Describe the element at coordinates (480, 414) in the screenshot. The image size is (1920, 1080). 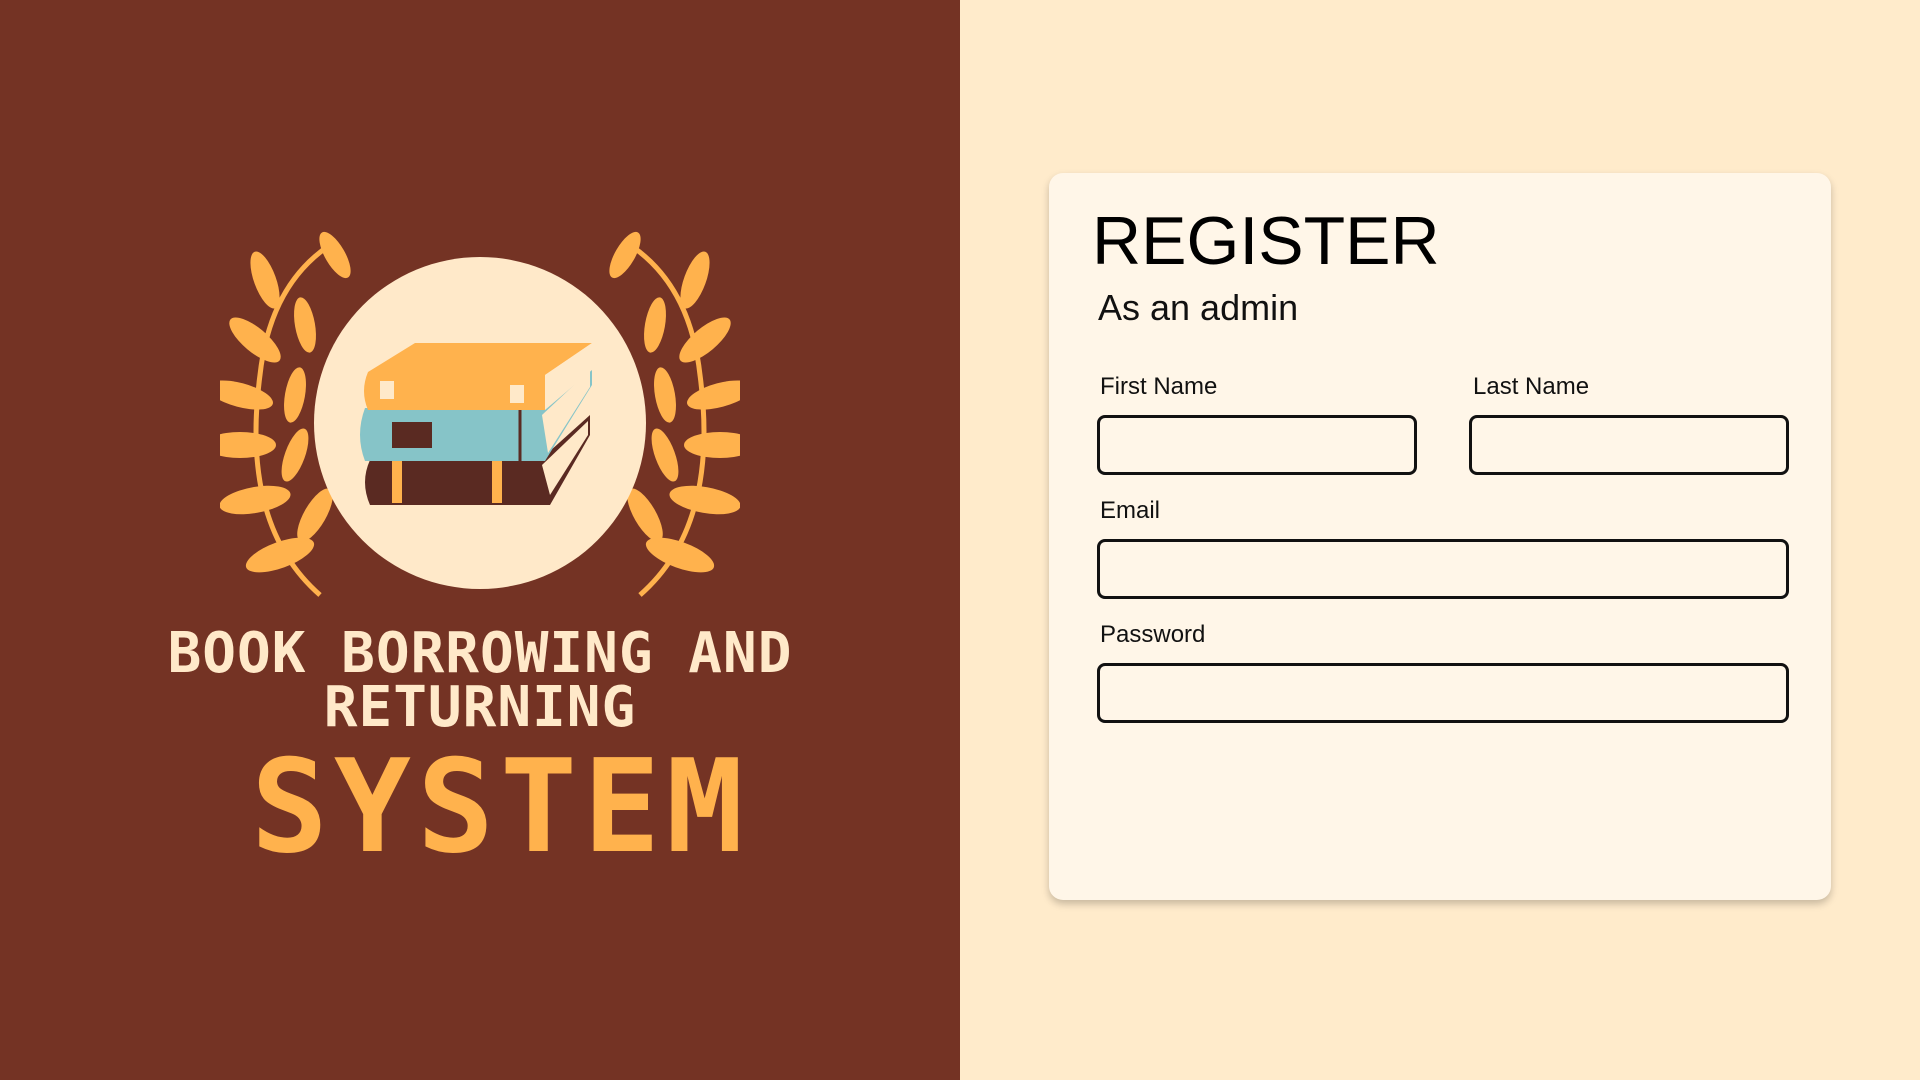
I see `books-stack-laurel-icon` at that location.